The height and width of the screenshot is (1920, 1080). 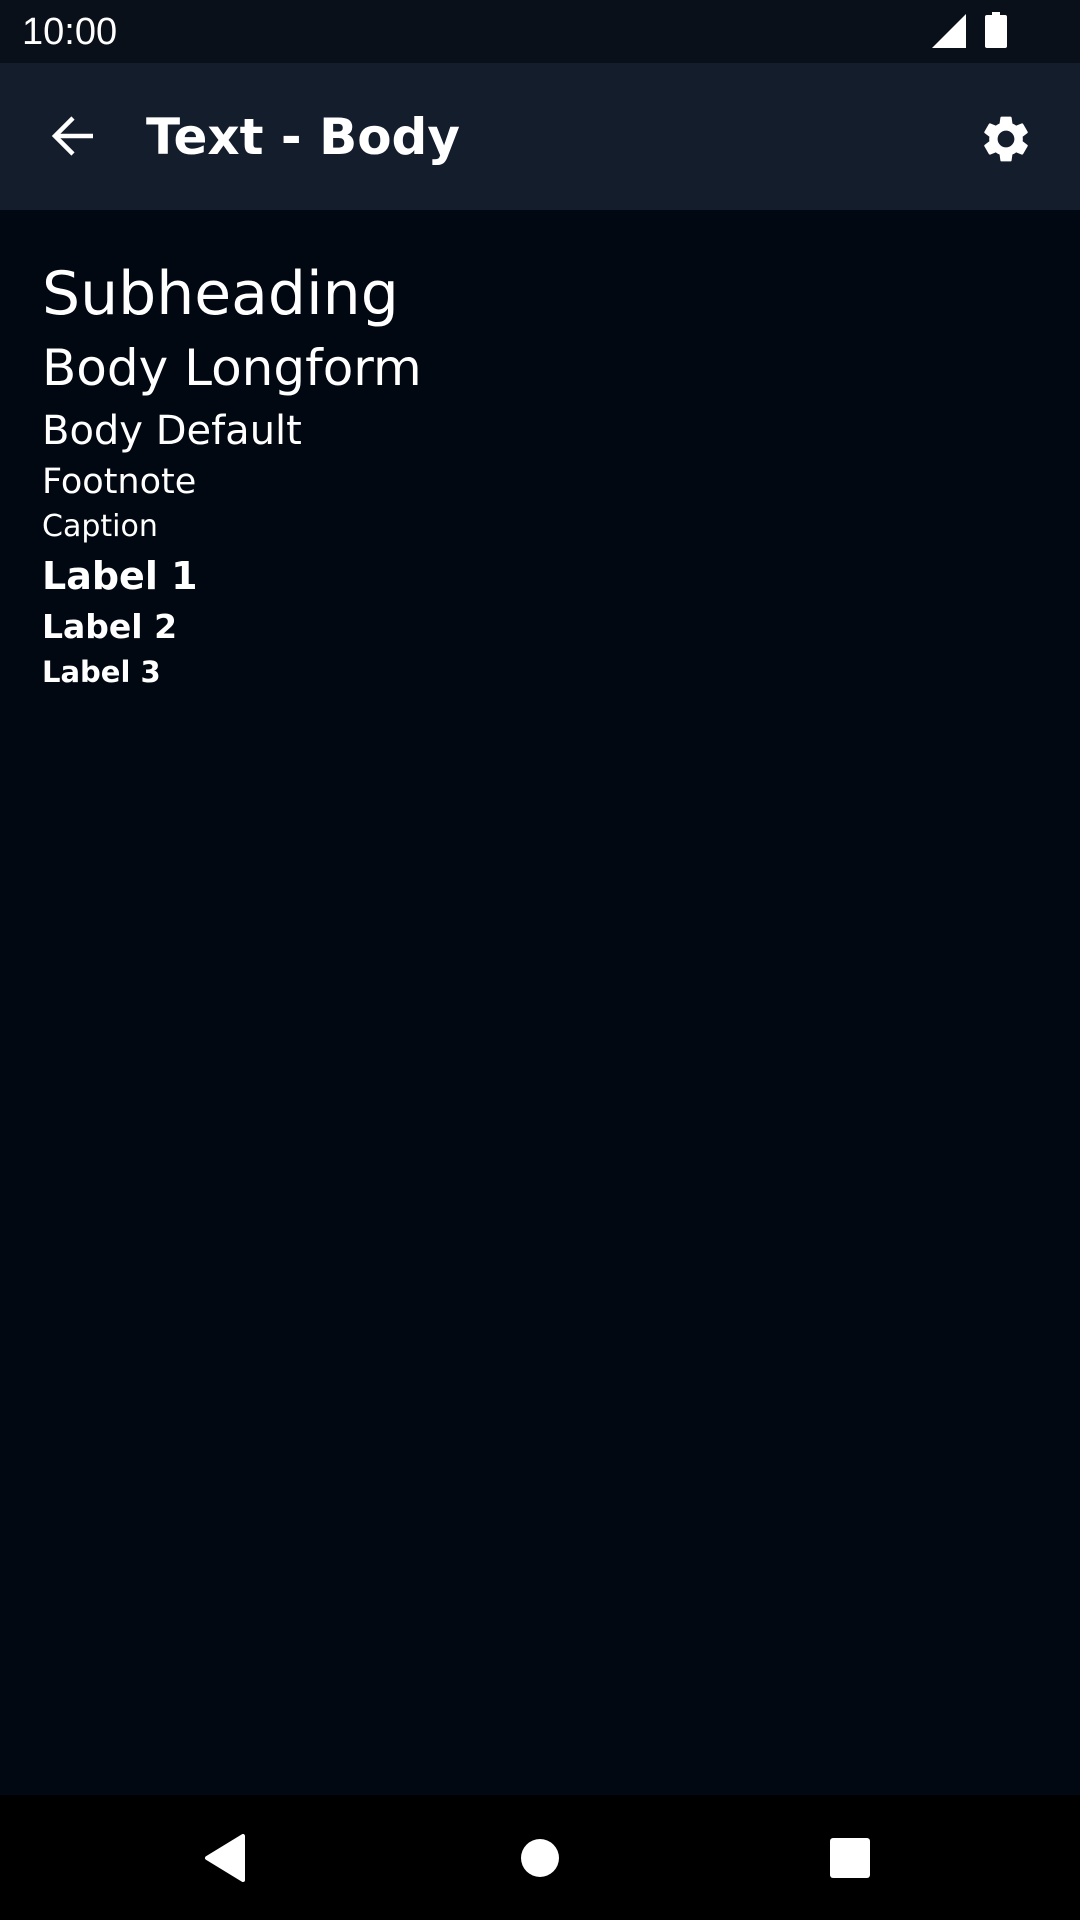 I want to click on home-circle-icon, so click(x=540, y=1858).